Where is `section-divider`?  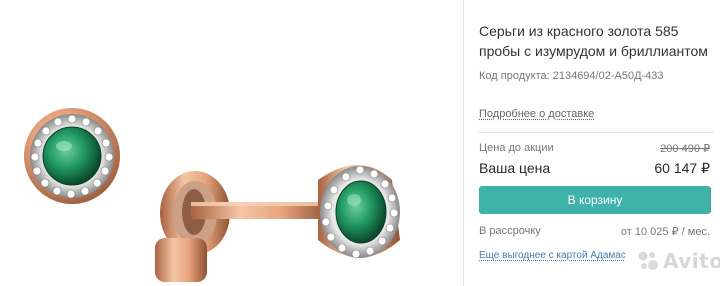 section-divider is located at coordinates (596, 132).